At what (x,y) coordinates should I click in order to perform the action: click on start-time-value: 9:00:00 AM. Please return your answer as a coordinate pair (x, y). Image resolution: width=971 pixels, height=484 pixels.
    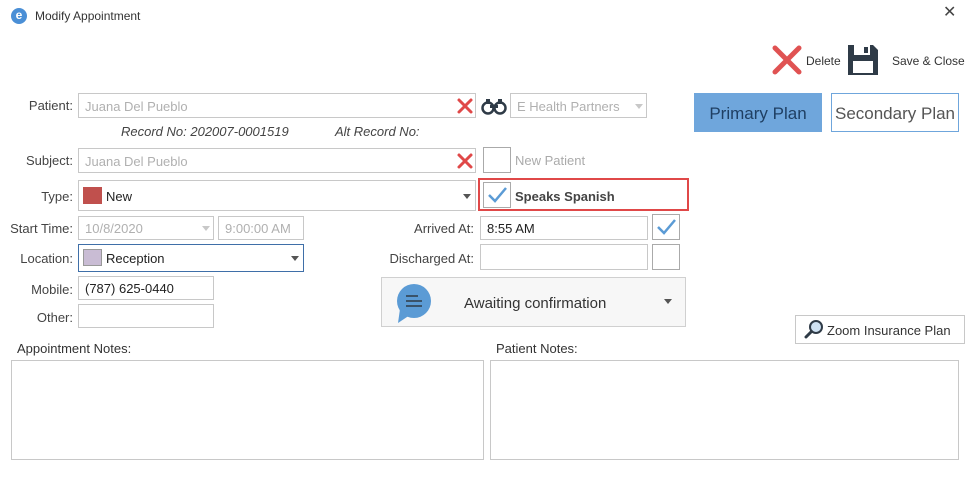
    Looking at the image, I should click on (258, 228).